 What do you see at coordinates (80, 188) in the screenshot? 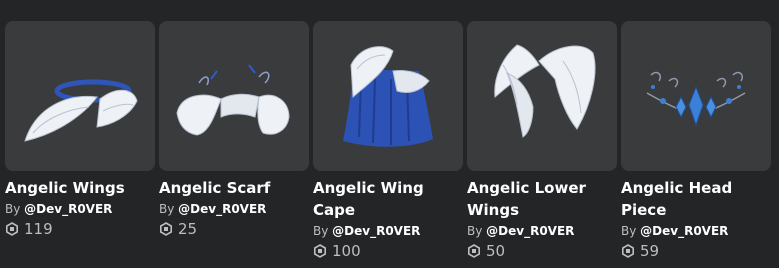
I see `item-name: Angelic Wings` at bounding box center [80, 188].